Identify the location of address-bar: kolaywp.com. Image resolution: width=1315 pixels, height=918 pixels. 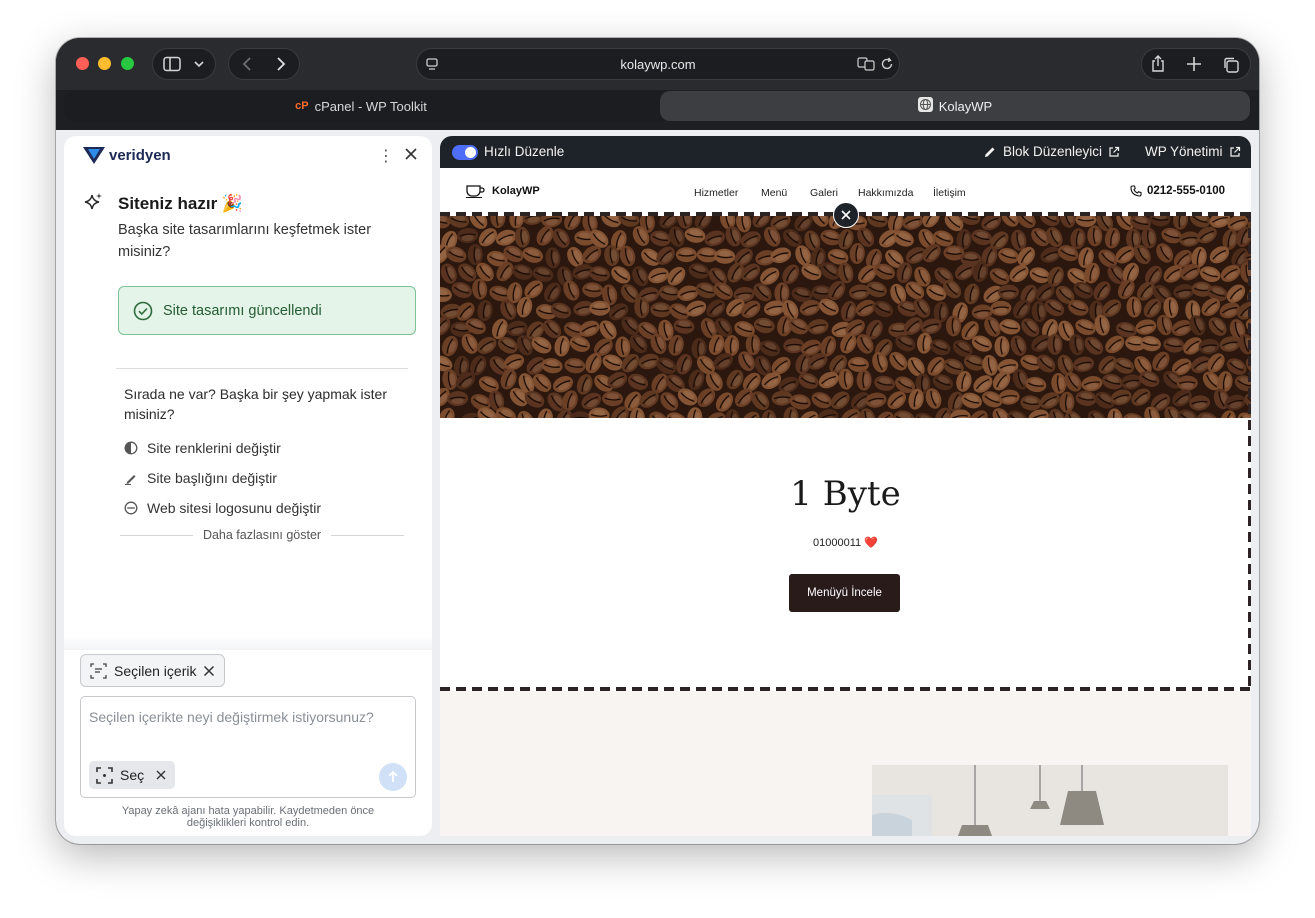
(658, 64).